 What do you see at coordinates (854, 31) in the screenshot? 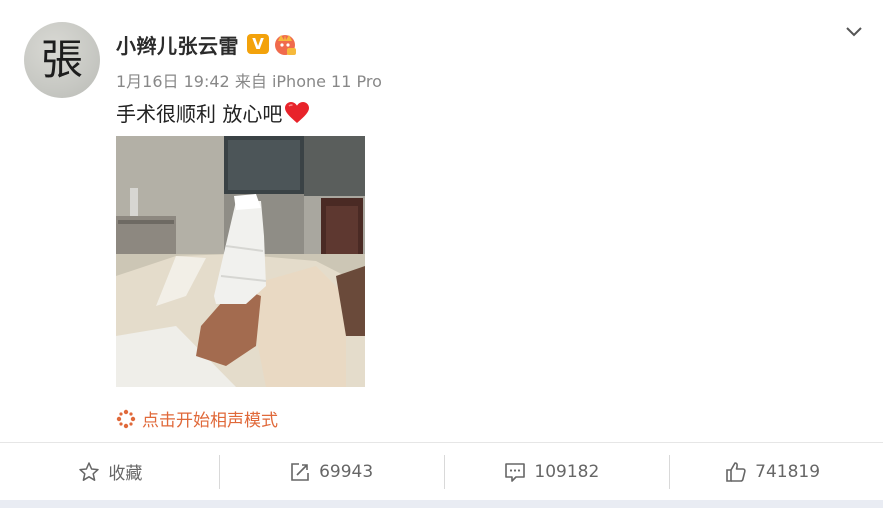
I see `chevron-down-icon` at bounding box center [854, 31].